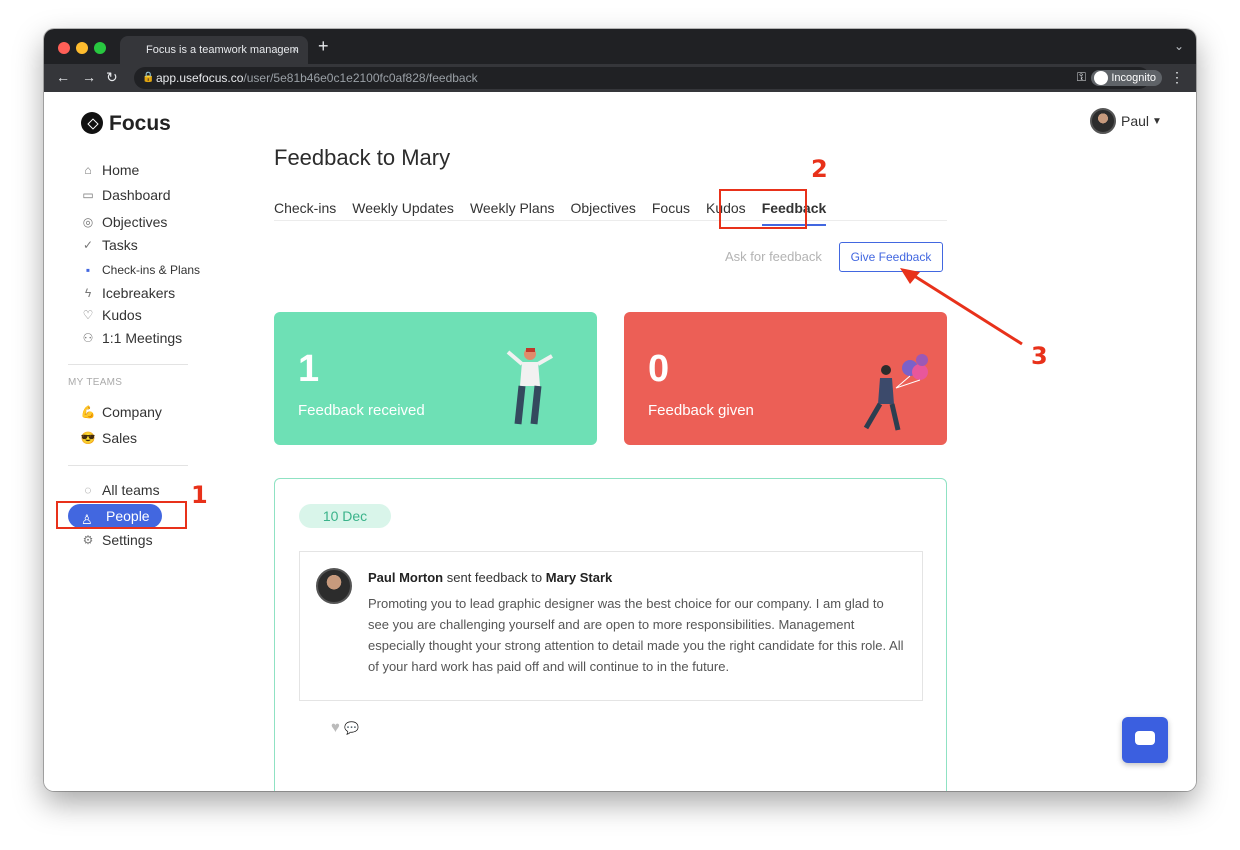 Image resolution: width=1240 pixels, height=850 pixels. Describe the element at coordinates (819, 169) in the screenshot. I see `annotation-number-2: 2` at that location.